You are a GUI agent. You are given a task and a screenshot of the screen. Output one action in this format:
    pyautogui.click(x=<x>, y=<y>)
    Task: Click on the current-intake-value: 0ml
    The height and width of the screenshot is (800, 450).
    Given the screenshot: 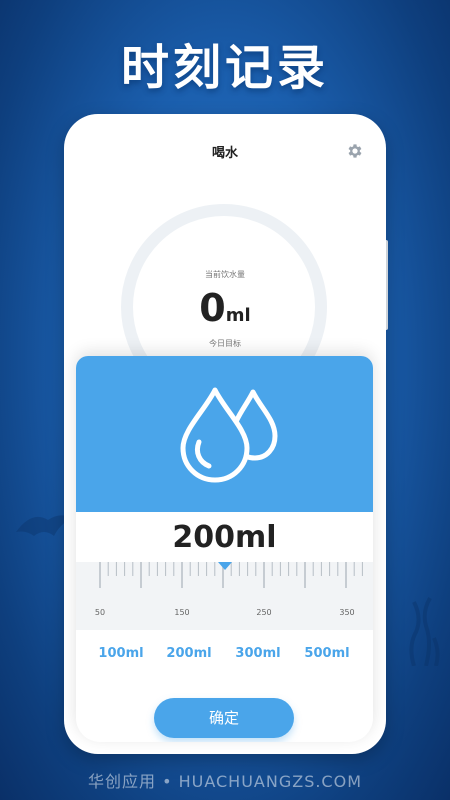 What is the action you would take?
    pyautogui.click(x=225, y=308)
    